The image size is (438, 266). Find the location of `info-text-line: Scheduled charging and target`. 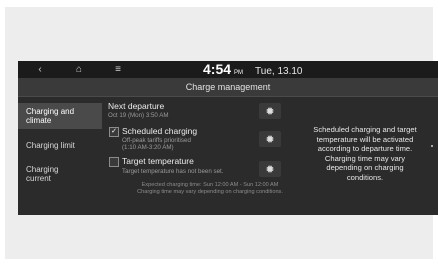

info-text-line: Scheduled charging and target is located at coordinates (365, 129).